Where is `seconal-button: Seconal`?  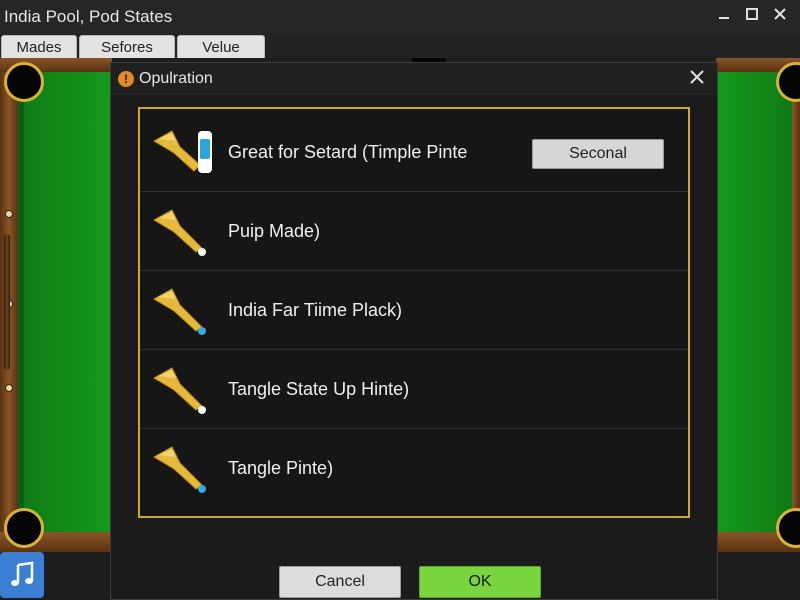
seconal-button: Seconal is located at coordinates (598, 154).